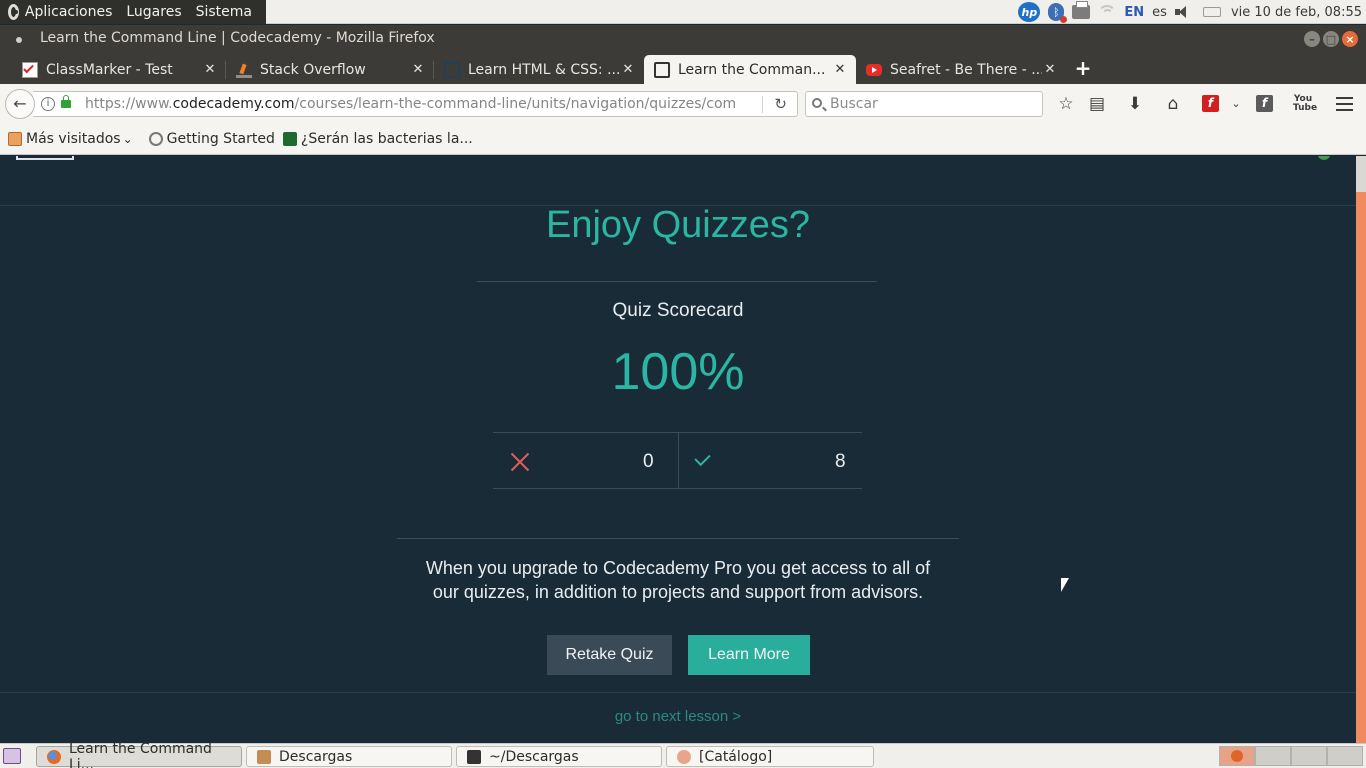 The width and height of the screenshot is (1366, 768). What do you see at coordinates (1134, 12) in the screenshot?
I see `keyboard-layout-indicator: EN` at bounding box center [1134, 12].